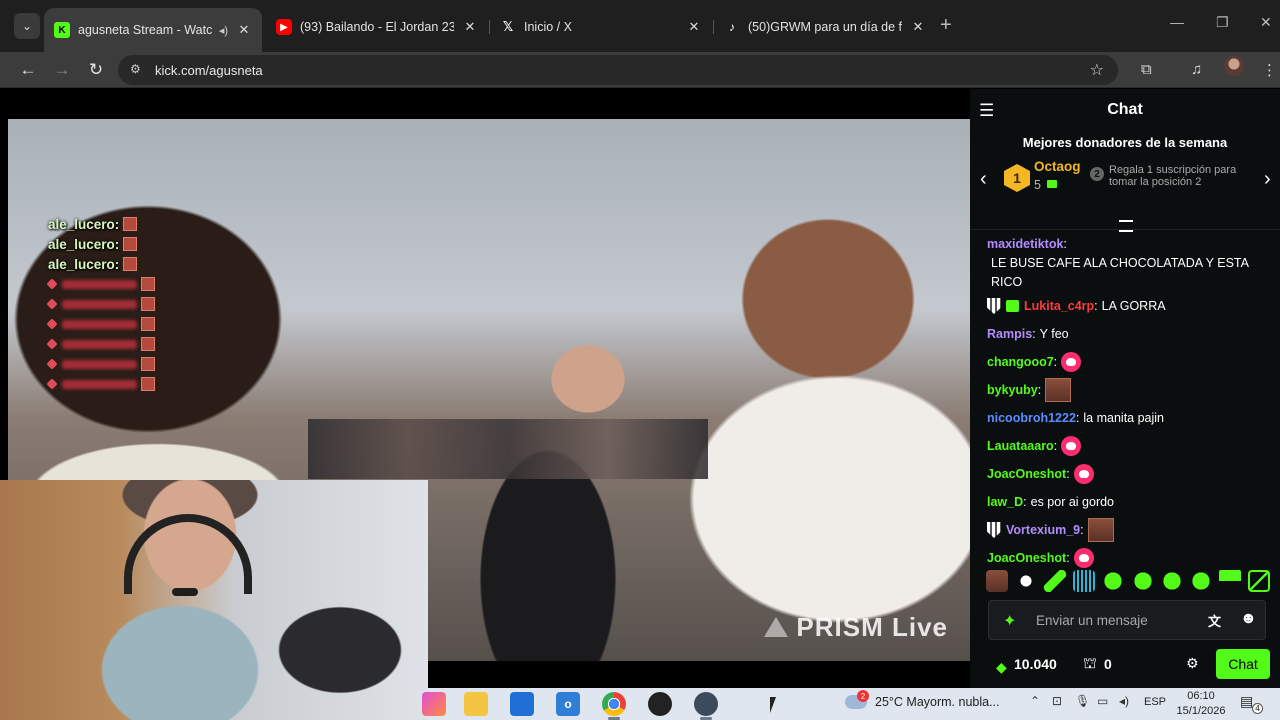 The image size is (1280, 720). I want to click on emote-frog-icon, so click(1142, 581).